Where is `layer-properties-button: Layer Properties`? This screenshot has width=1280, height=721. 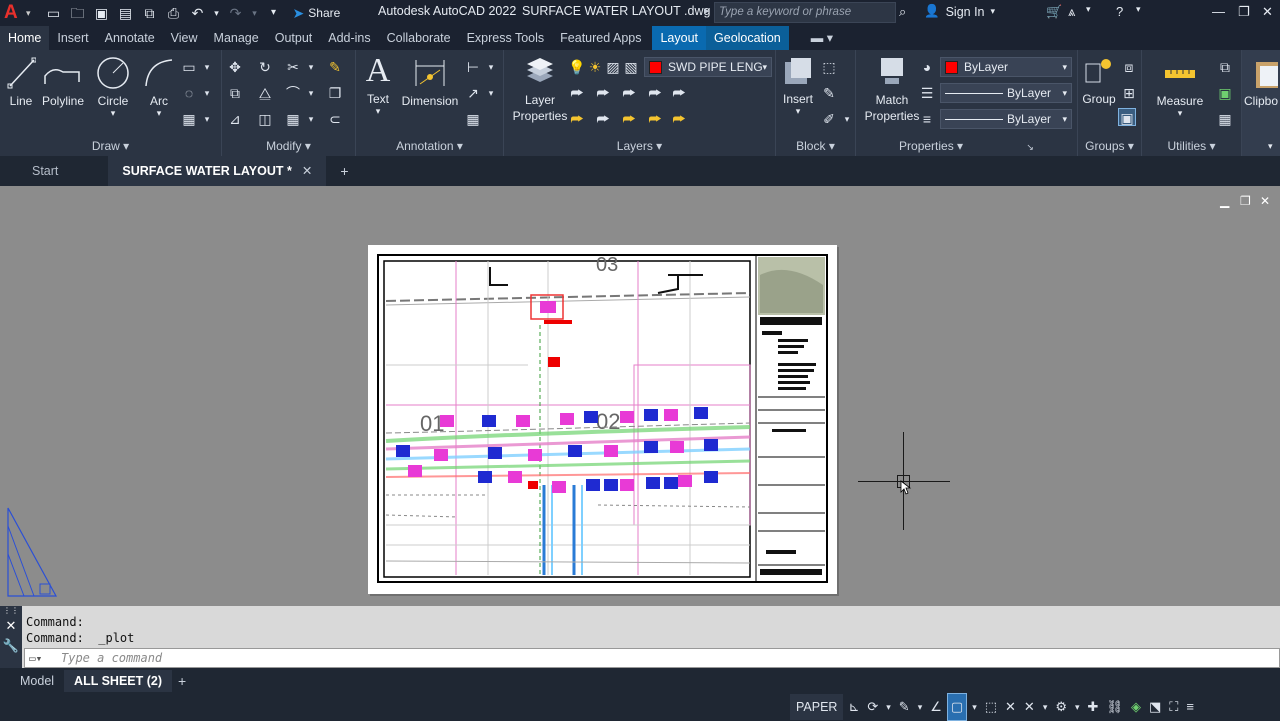
layer-properties-button: Layer Properties is located at coordinates (540, 89).